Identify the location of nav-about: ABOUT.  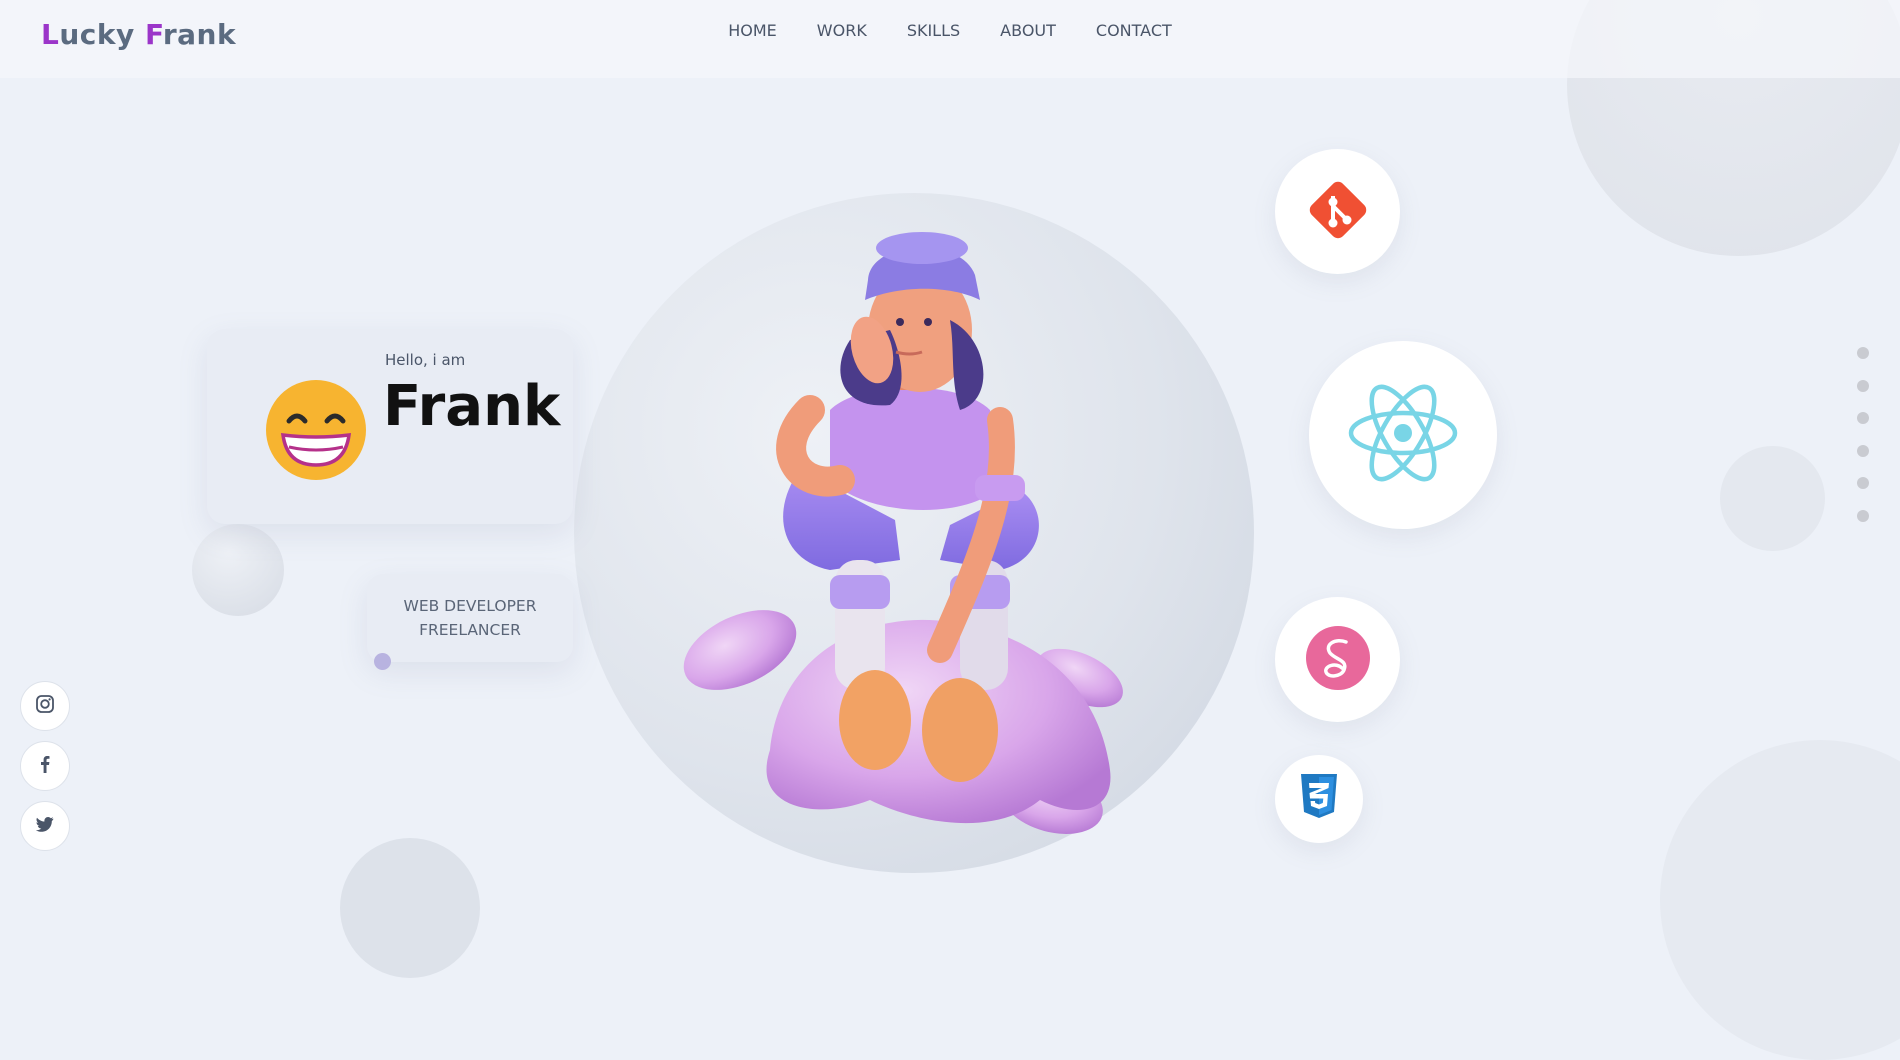
(1028, 30).